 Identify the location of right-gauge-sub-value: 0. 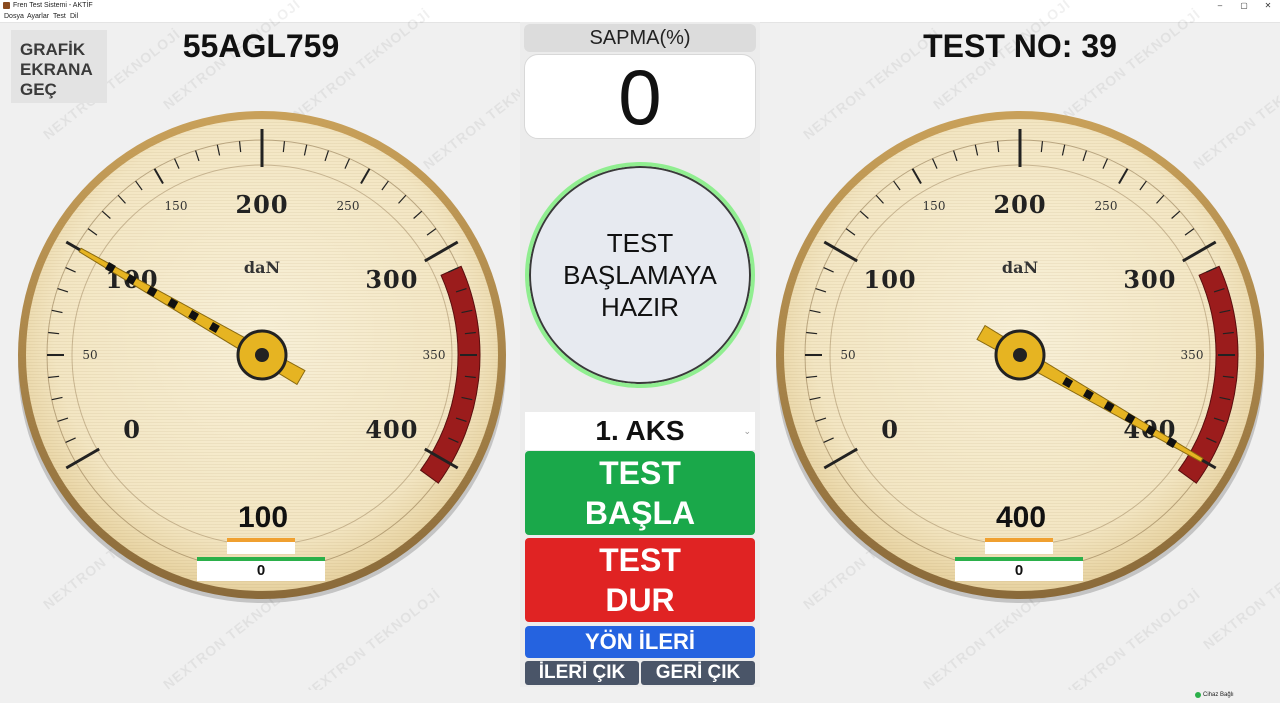
(1019, 569).